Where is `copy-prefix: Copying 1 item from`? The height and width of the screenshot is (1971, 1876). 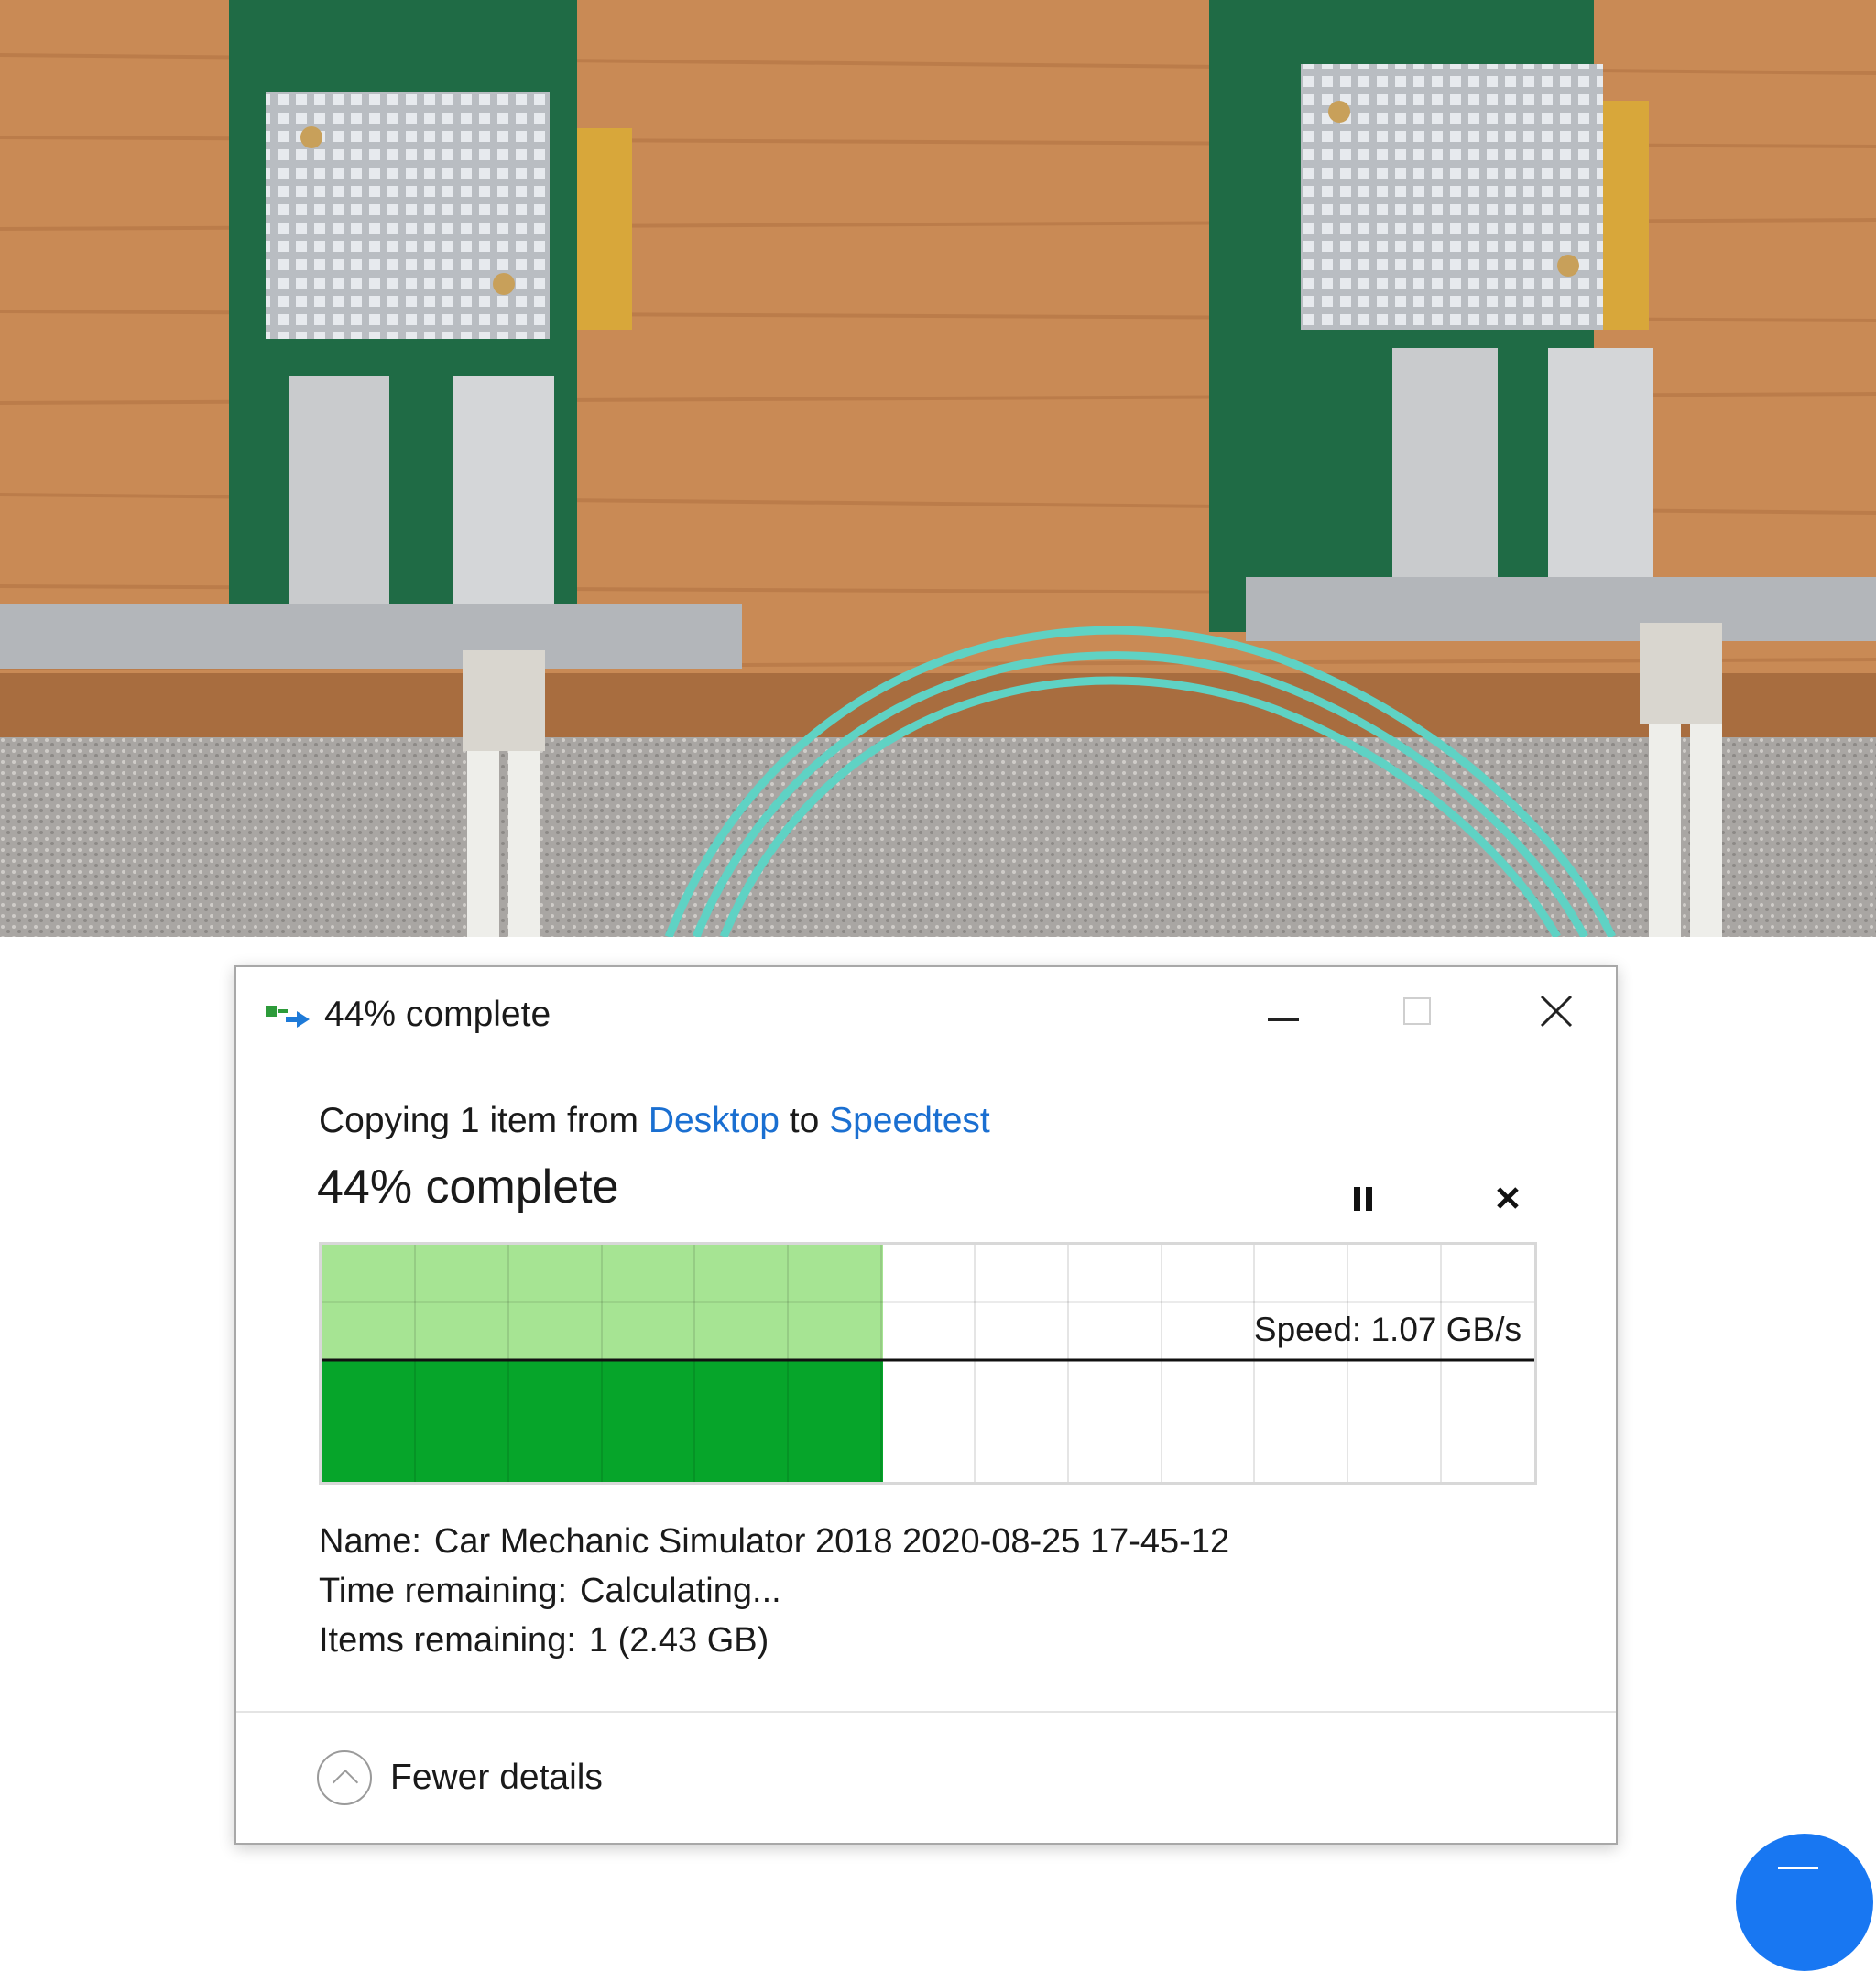
copy-prefix: Copying 1 item from is located at coordinates (478, 1120).